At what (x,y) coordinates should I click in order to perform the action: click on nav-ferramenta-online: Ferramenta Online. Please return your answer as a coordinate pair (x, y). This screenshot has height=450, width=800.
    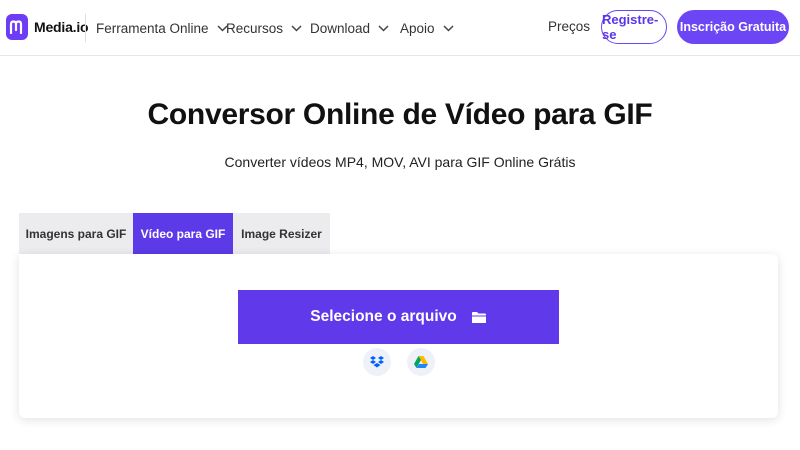
    Looking at the image, I should click on (162, 28).